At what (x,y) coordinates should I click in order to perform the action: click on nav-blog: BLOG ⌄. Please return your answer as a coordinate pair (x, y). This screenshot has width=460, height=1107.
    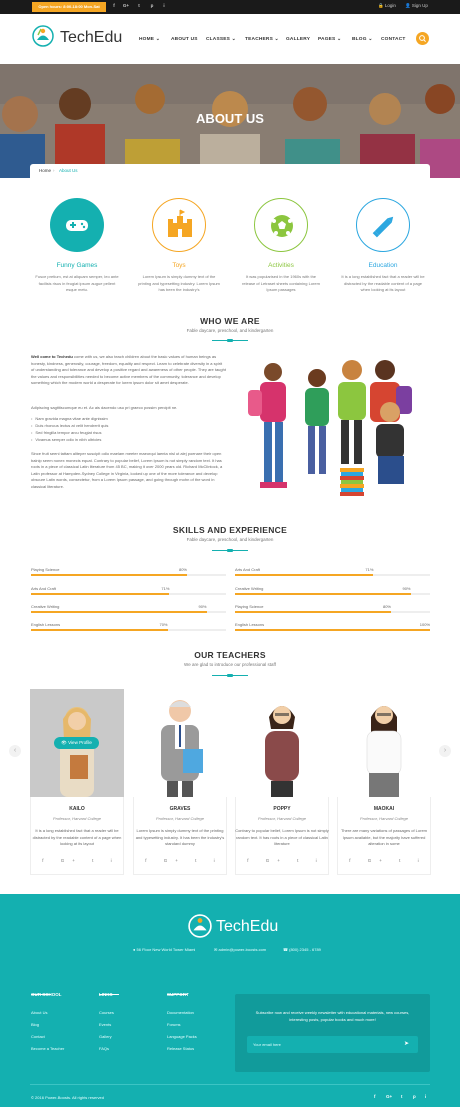
    Looking at the image, I should click on (362, 39).